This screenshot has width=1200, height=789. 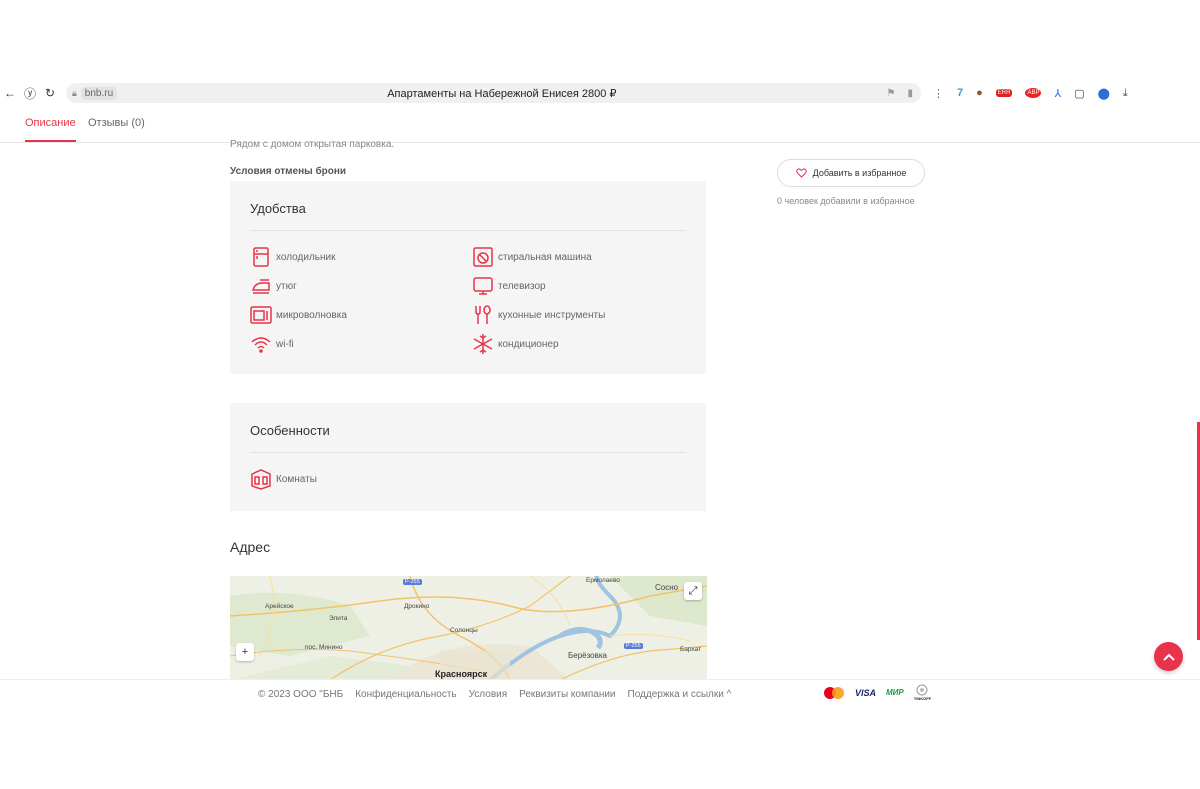 What do you see at coordinates (545, 257) in the screenshot?
I see `amenity-label: стиральная машина` at bounding box center [545, 257].